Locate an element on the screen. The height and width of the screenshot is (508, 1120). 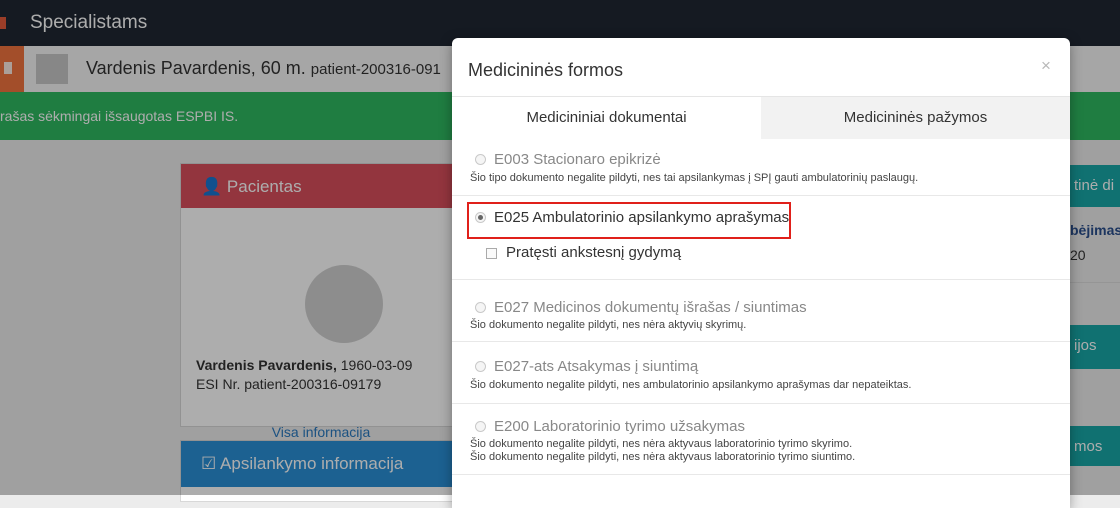
option-label: E200 Laboratorinio tyrimo užsakymas is located at coordinates (619, 426).